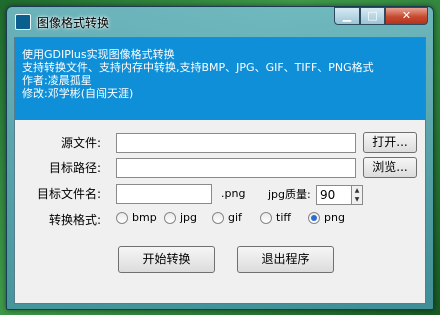 Image resolution: width=440 pixels, height=315 pixels. Describe the element at coordinates (334, 195) in the screenshot. I see `jpg-quality-input: 90` at that location.